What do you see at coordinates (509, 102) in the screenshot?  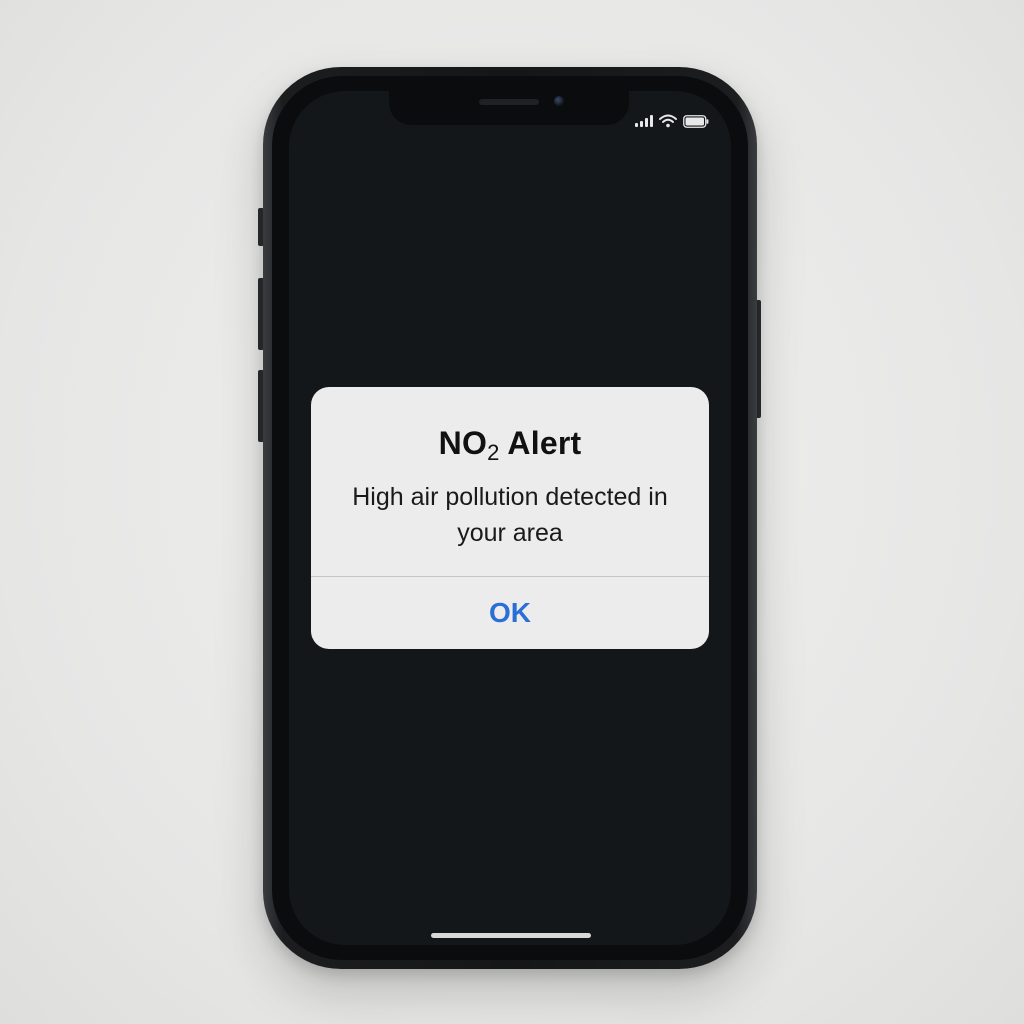 I see `earpiece-speaker` at bounding box center [509, 102].